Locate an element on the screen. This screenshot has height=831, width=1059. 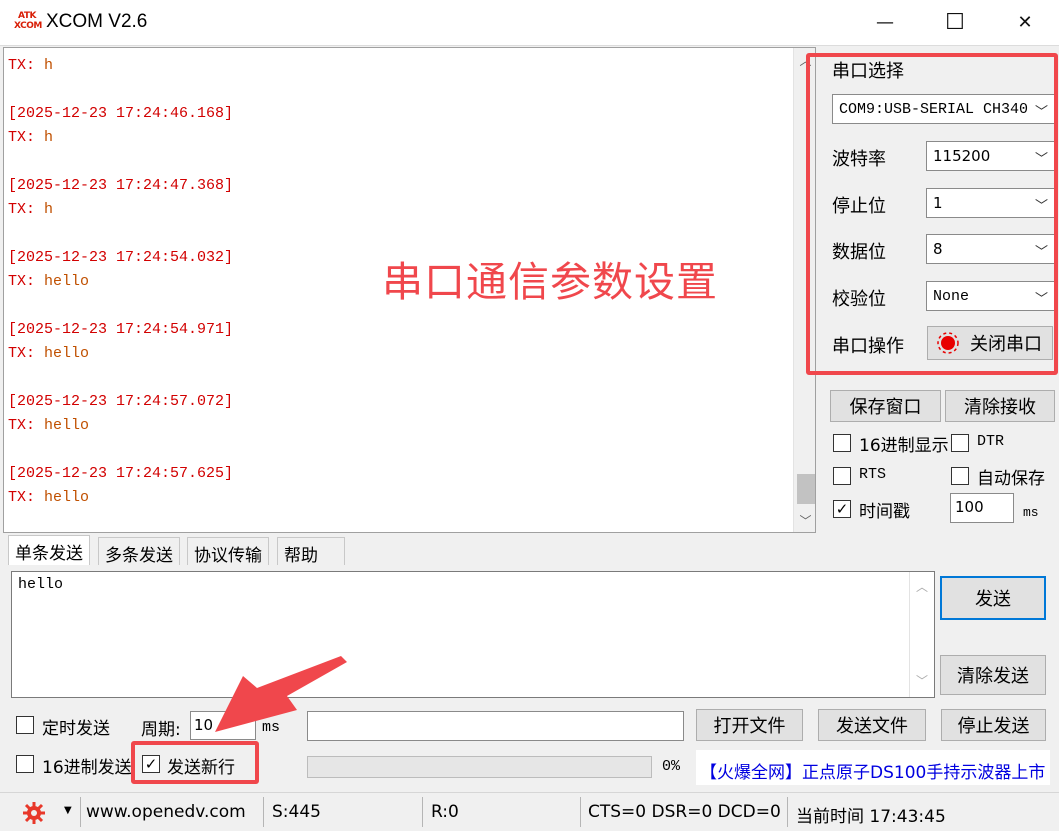
highlight-box-serial is located at coordinates (932, 214).